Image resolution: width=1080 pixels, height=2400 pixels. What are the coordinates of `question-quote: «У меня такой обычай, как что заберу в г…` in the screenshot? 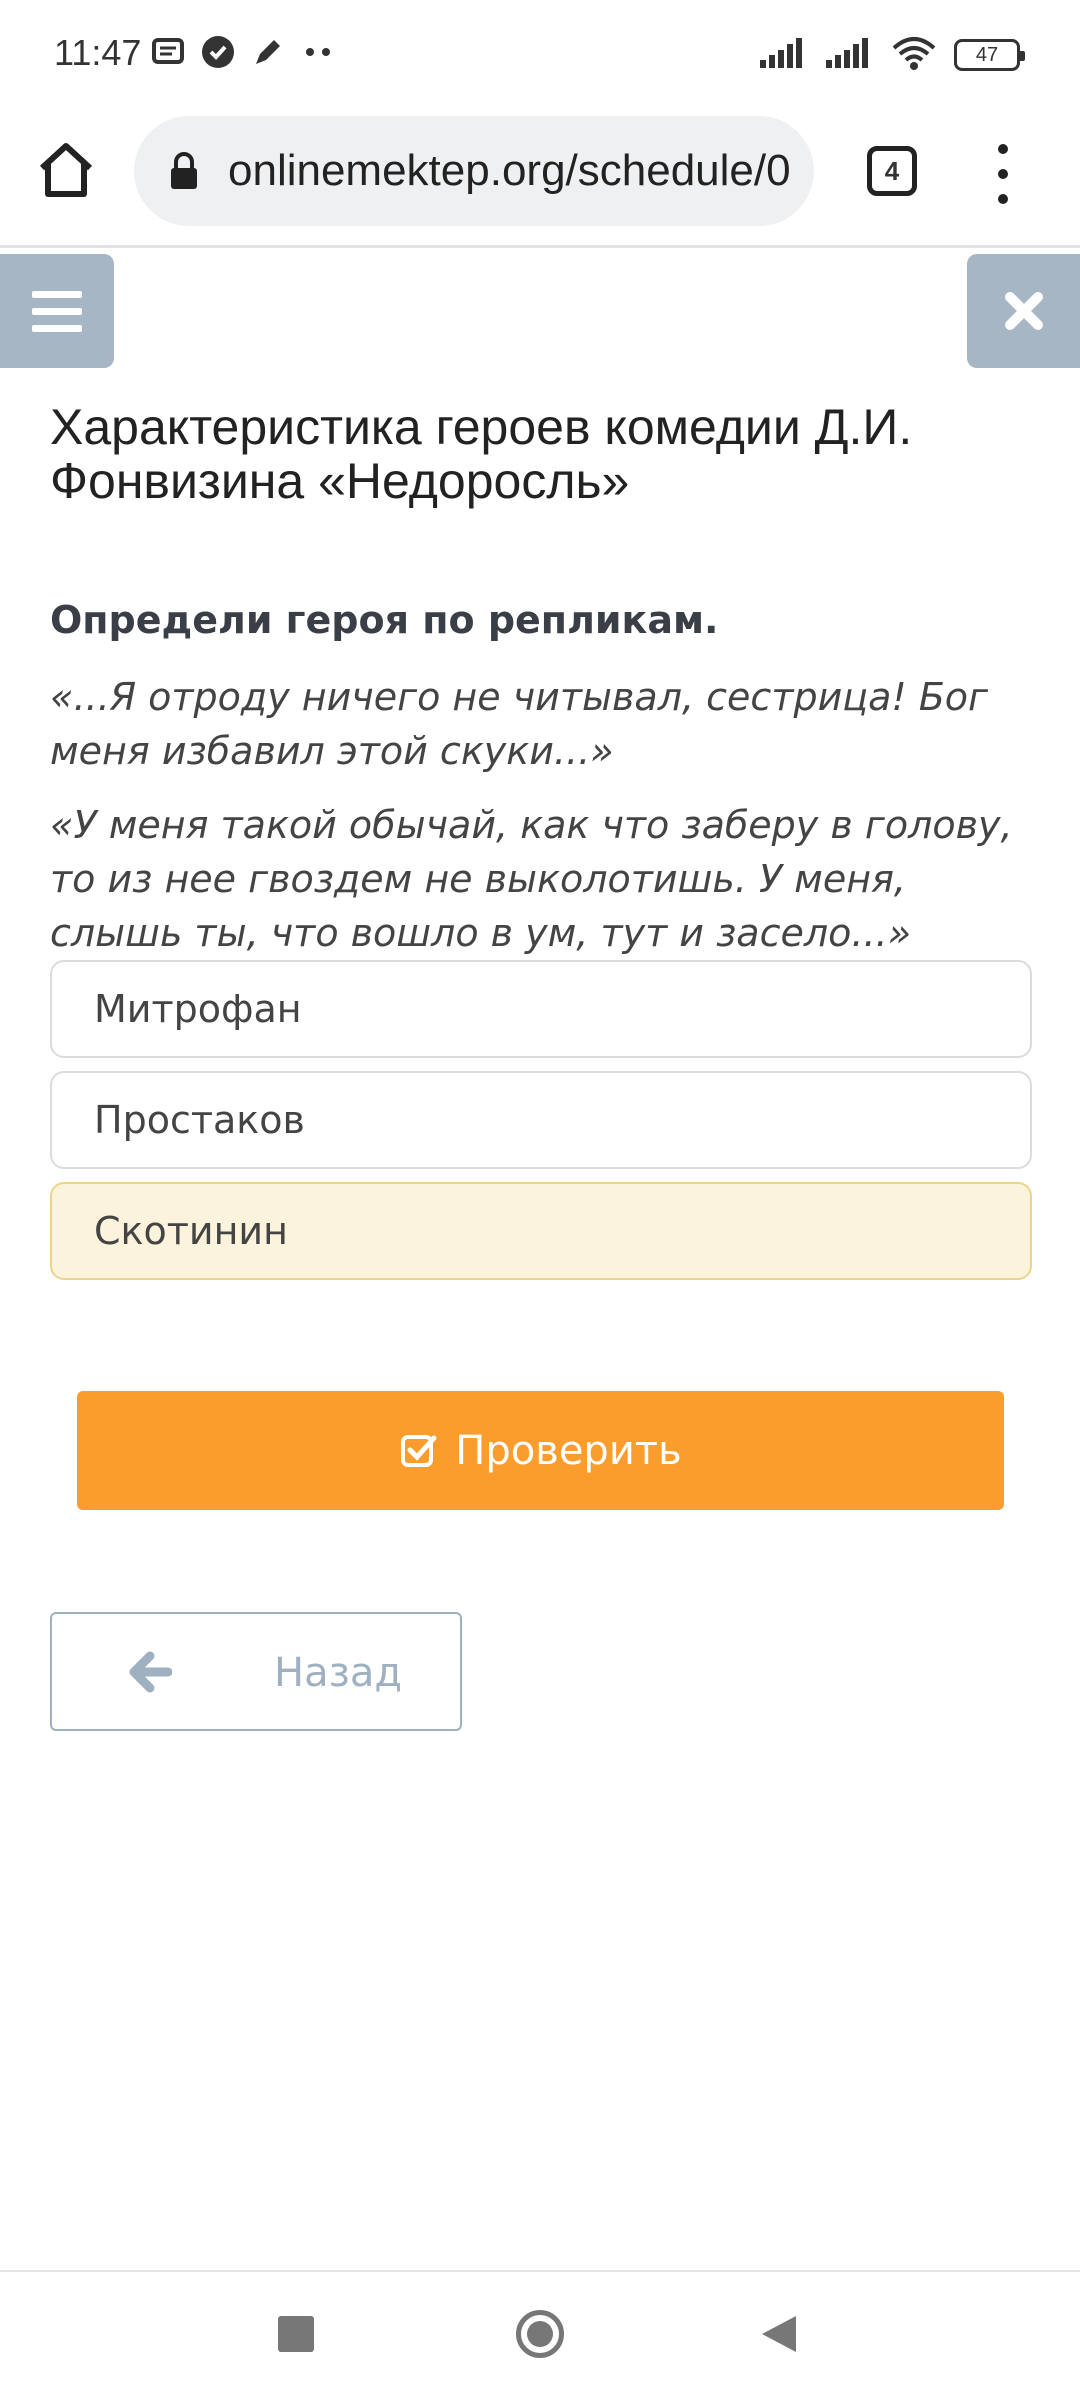 It's located at (531, 879).